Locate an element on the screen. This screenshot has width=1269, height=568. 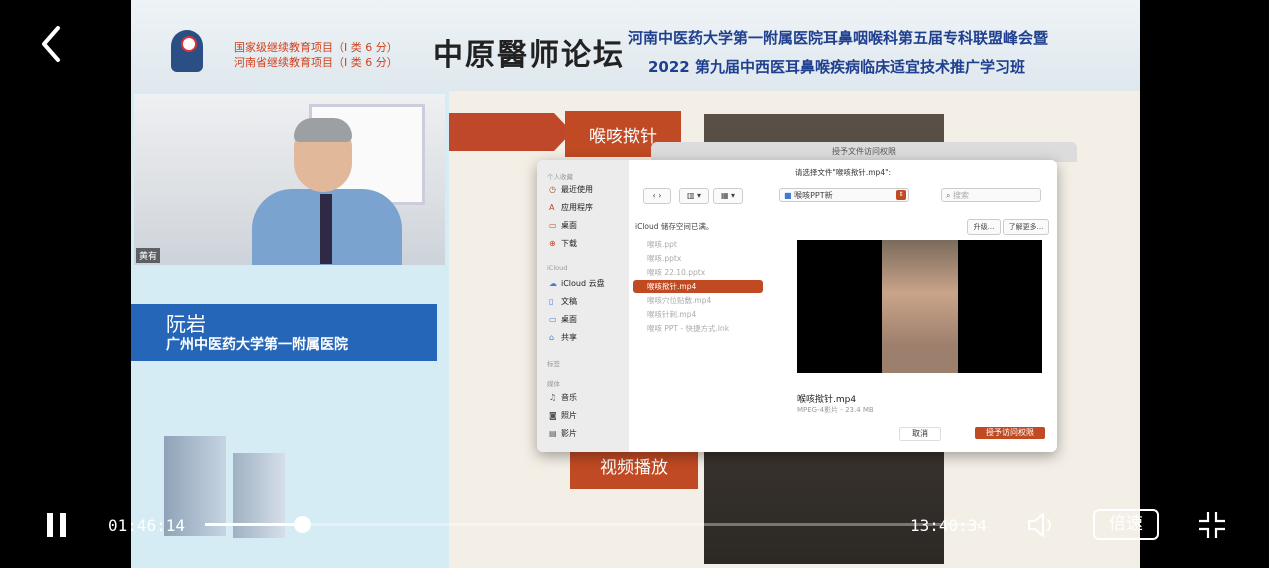
slide-arrow-decoration is located at coordinates (510, 132).